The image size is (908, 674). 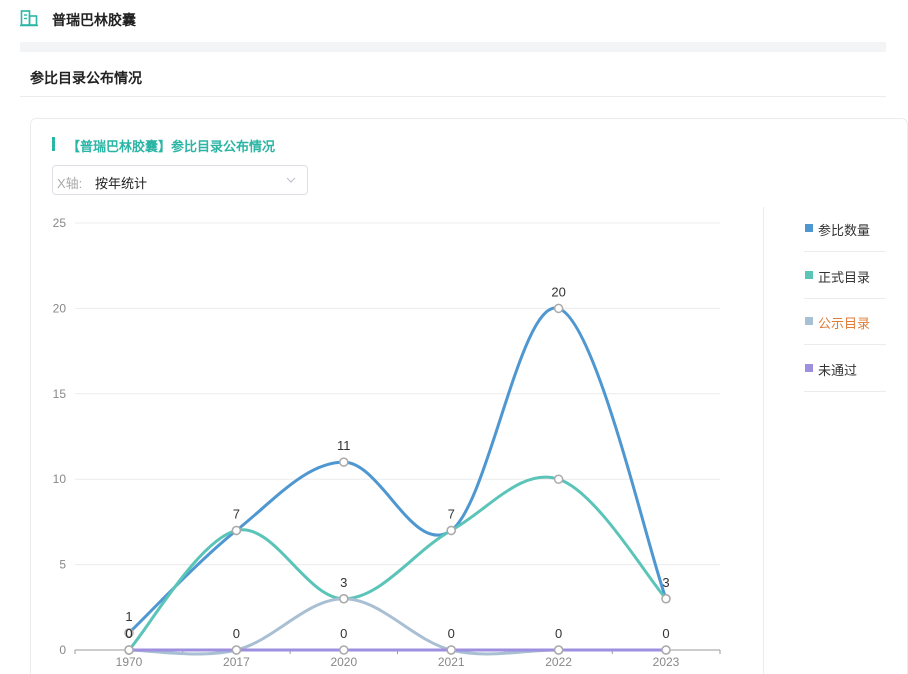 I want to click on x-tick-label: 2021, so click(x=451, y=662).